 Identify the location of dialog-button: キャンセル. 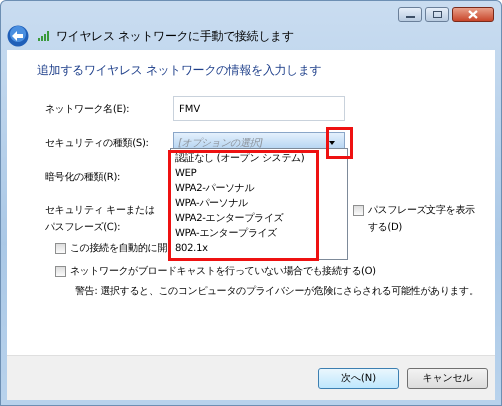
(447, 378).